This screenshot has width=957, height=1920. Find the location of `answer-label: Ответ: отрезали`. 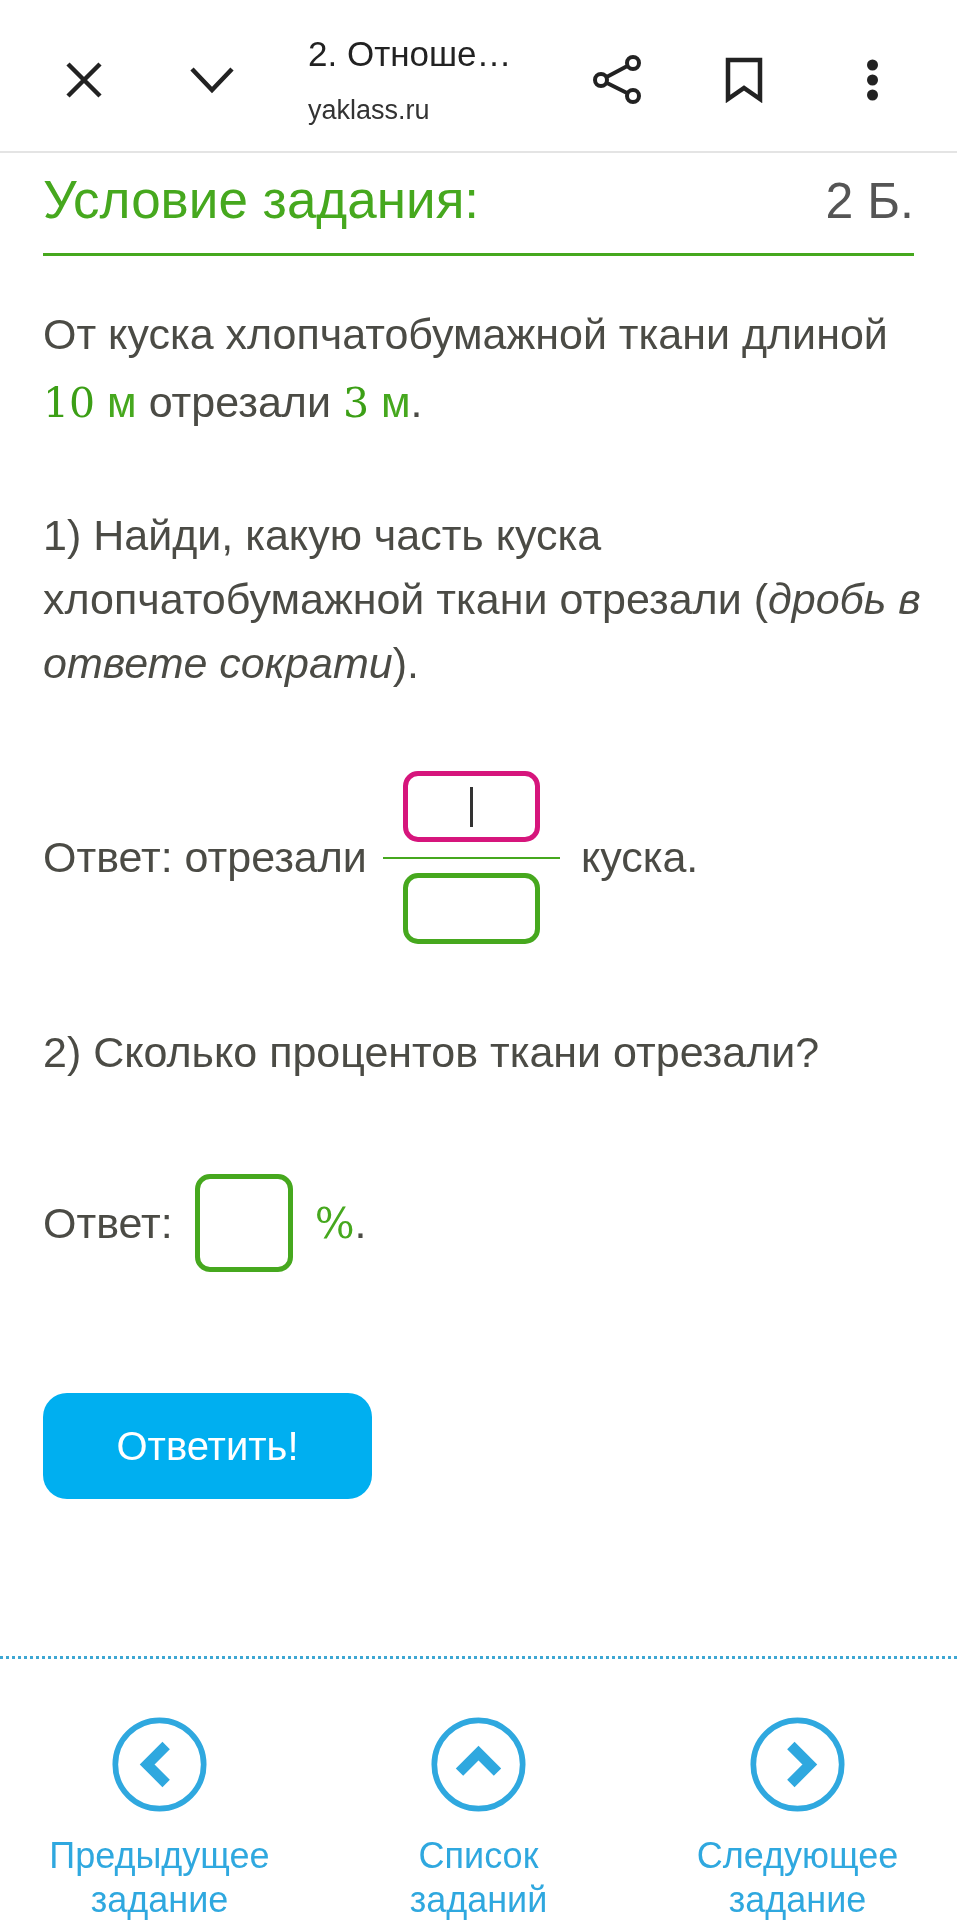

answer-label: Ответ: отрезали is located at coordinates (205, 857).